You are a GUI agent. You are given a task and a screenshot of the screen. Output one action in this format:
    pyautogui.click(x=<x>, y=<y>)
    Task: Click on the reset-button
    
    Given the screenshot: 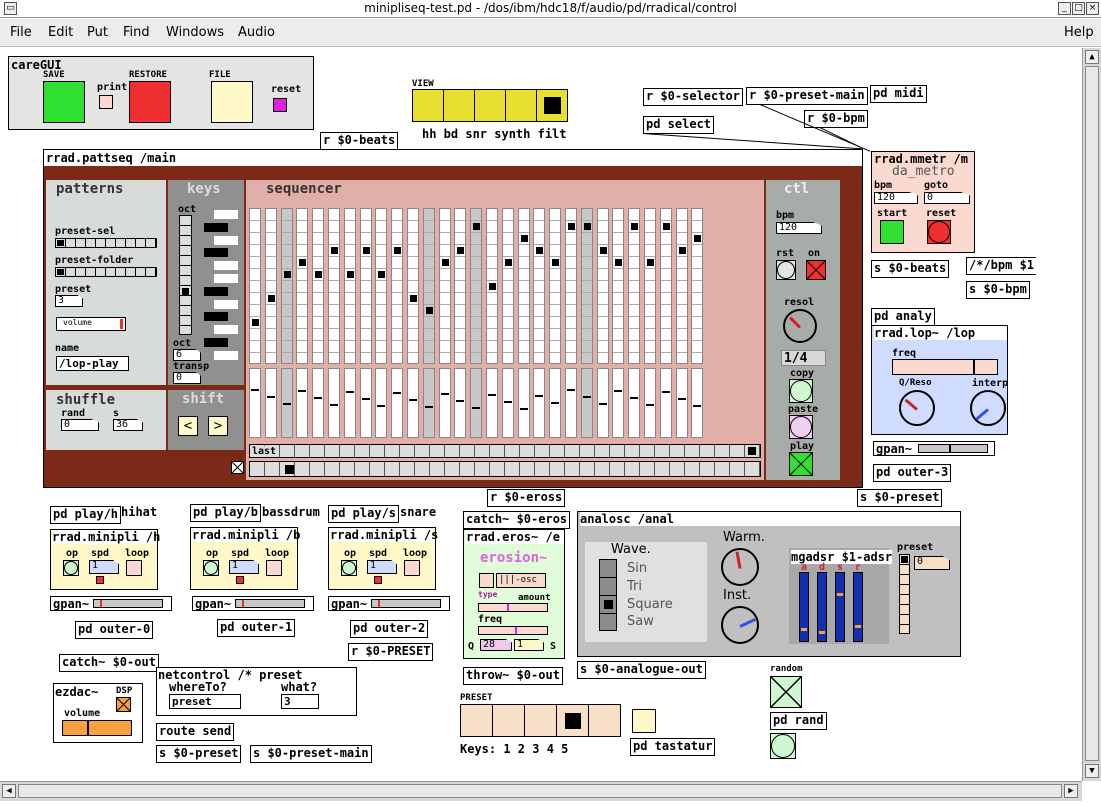 What is the action you would take?
    pyautogui.click(x=280, y=105)
    